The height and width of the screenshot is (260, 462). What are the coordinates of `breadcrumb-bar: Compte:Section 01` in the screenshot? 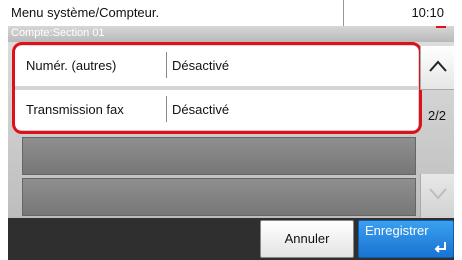 It's located at (231, 34).